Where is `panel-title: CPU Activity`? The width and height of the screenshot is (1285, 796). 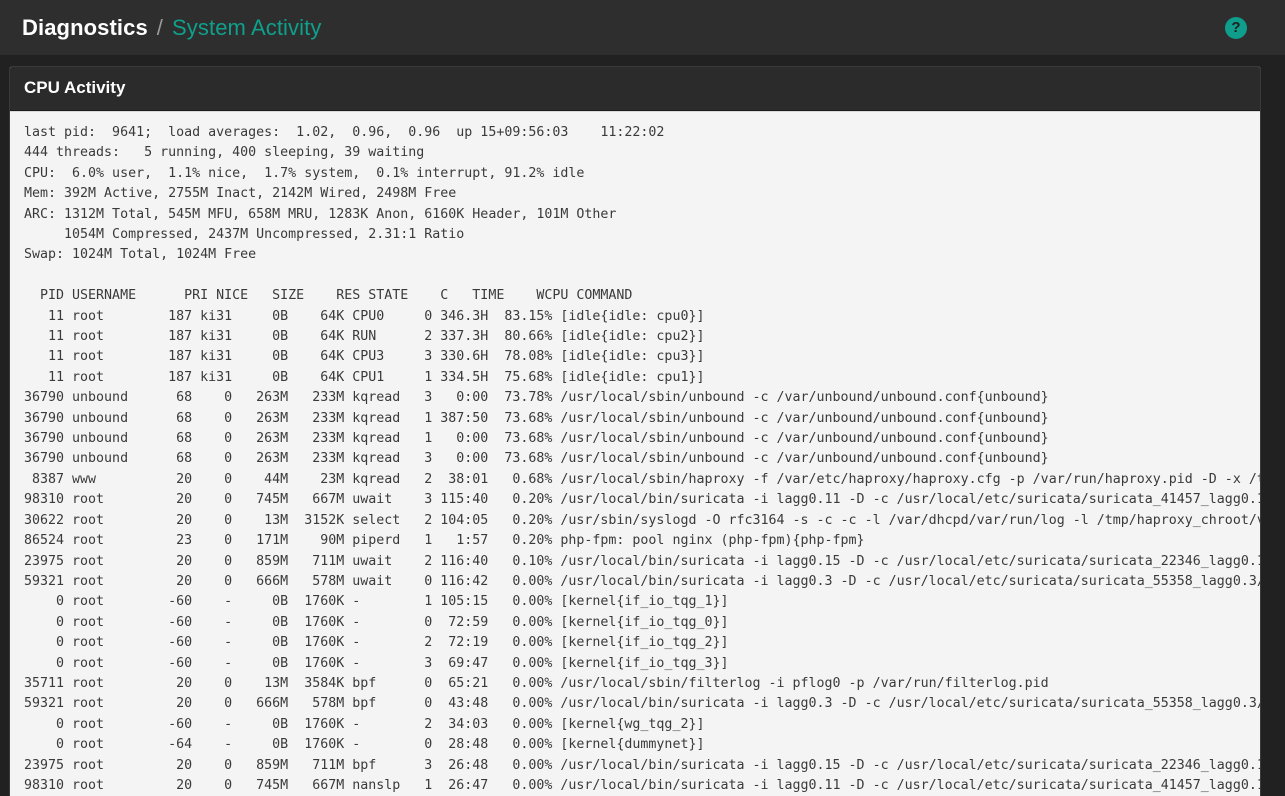
panel-title: CPU Activity is located at coordinates (635, 89).